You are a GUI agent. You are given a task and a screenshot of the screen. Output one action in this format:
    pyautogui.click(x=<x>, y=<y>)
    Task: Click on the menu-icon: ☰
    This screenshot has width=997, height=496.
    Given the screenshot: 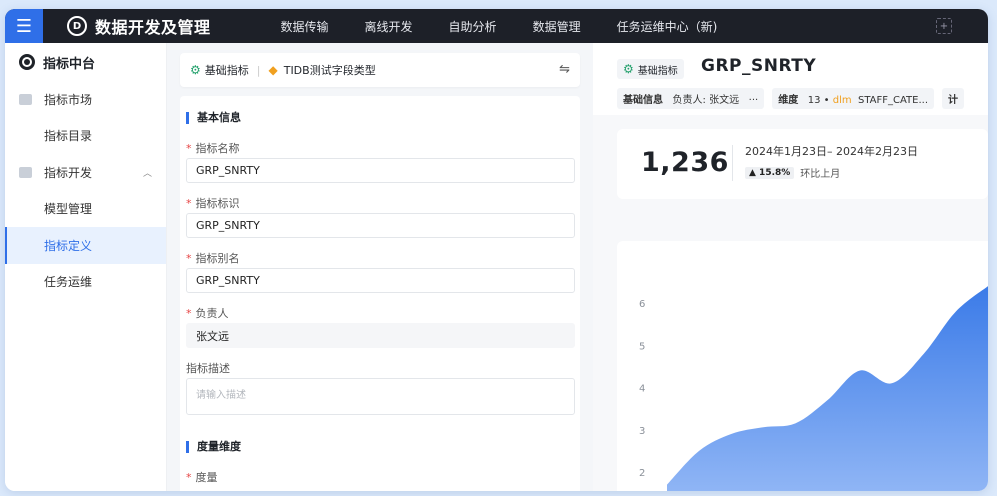 What is the action you would take?
    pyautogui.click(x=24, y=26)
    